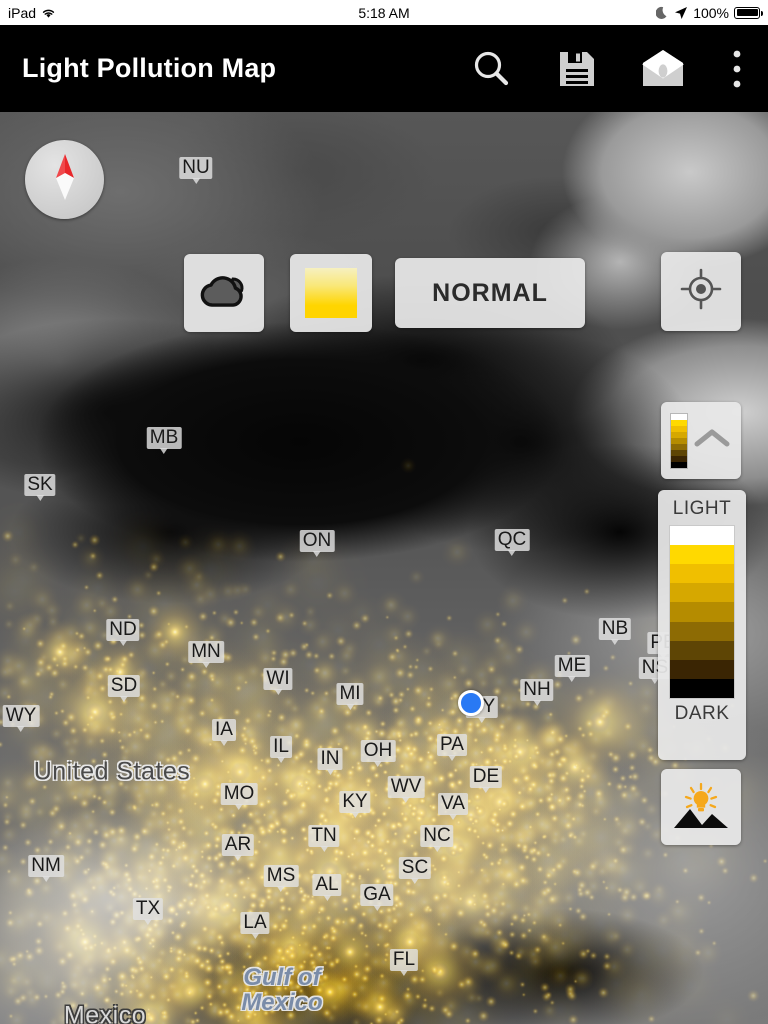 Image resolution: width=768 pixels, height=1024 pixels. I want to click on my-location-icon, so click(701, 291).